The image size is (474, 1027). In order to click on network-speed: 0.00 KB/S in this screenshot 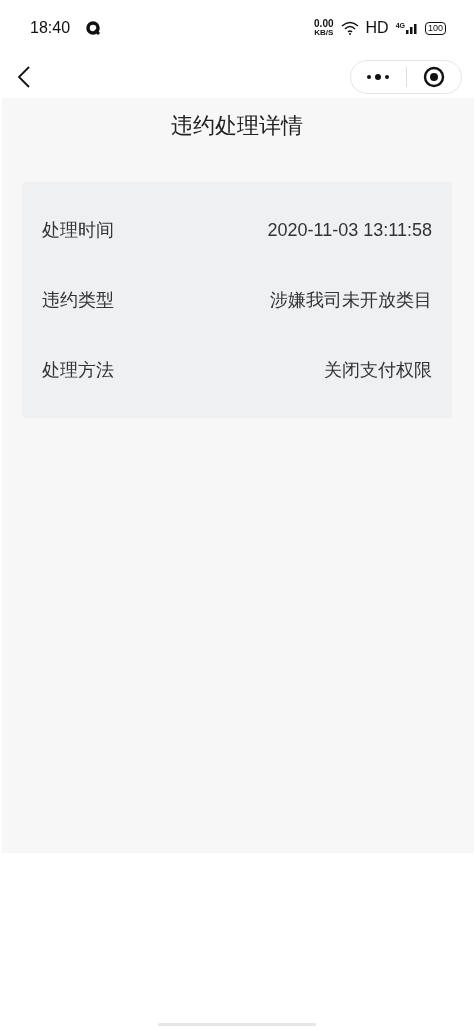, I will do `click(324, 28)`.